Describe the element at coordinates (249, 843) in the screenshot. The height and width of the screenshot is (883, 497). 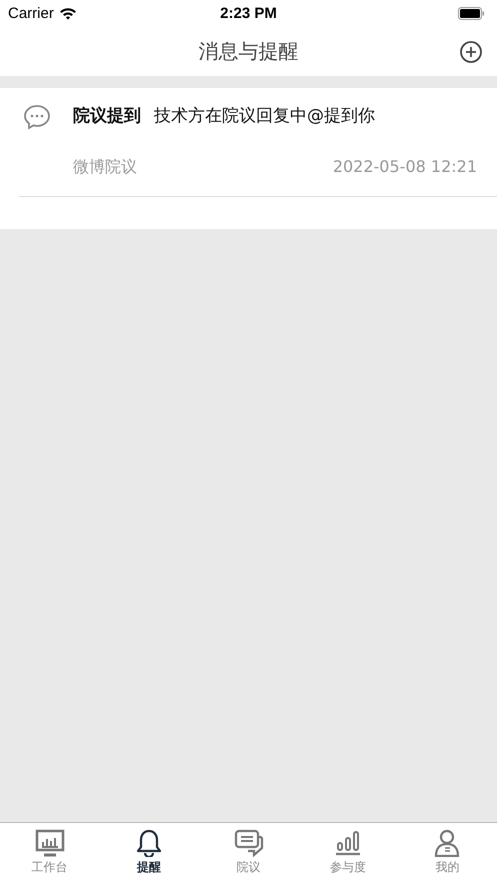
I see `chat-icon` at that location.